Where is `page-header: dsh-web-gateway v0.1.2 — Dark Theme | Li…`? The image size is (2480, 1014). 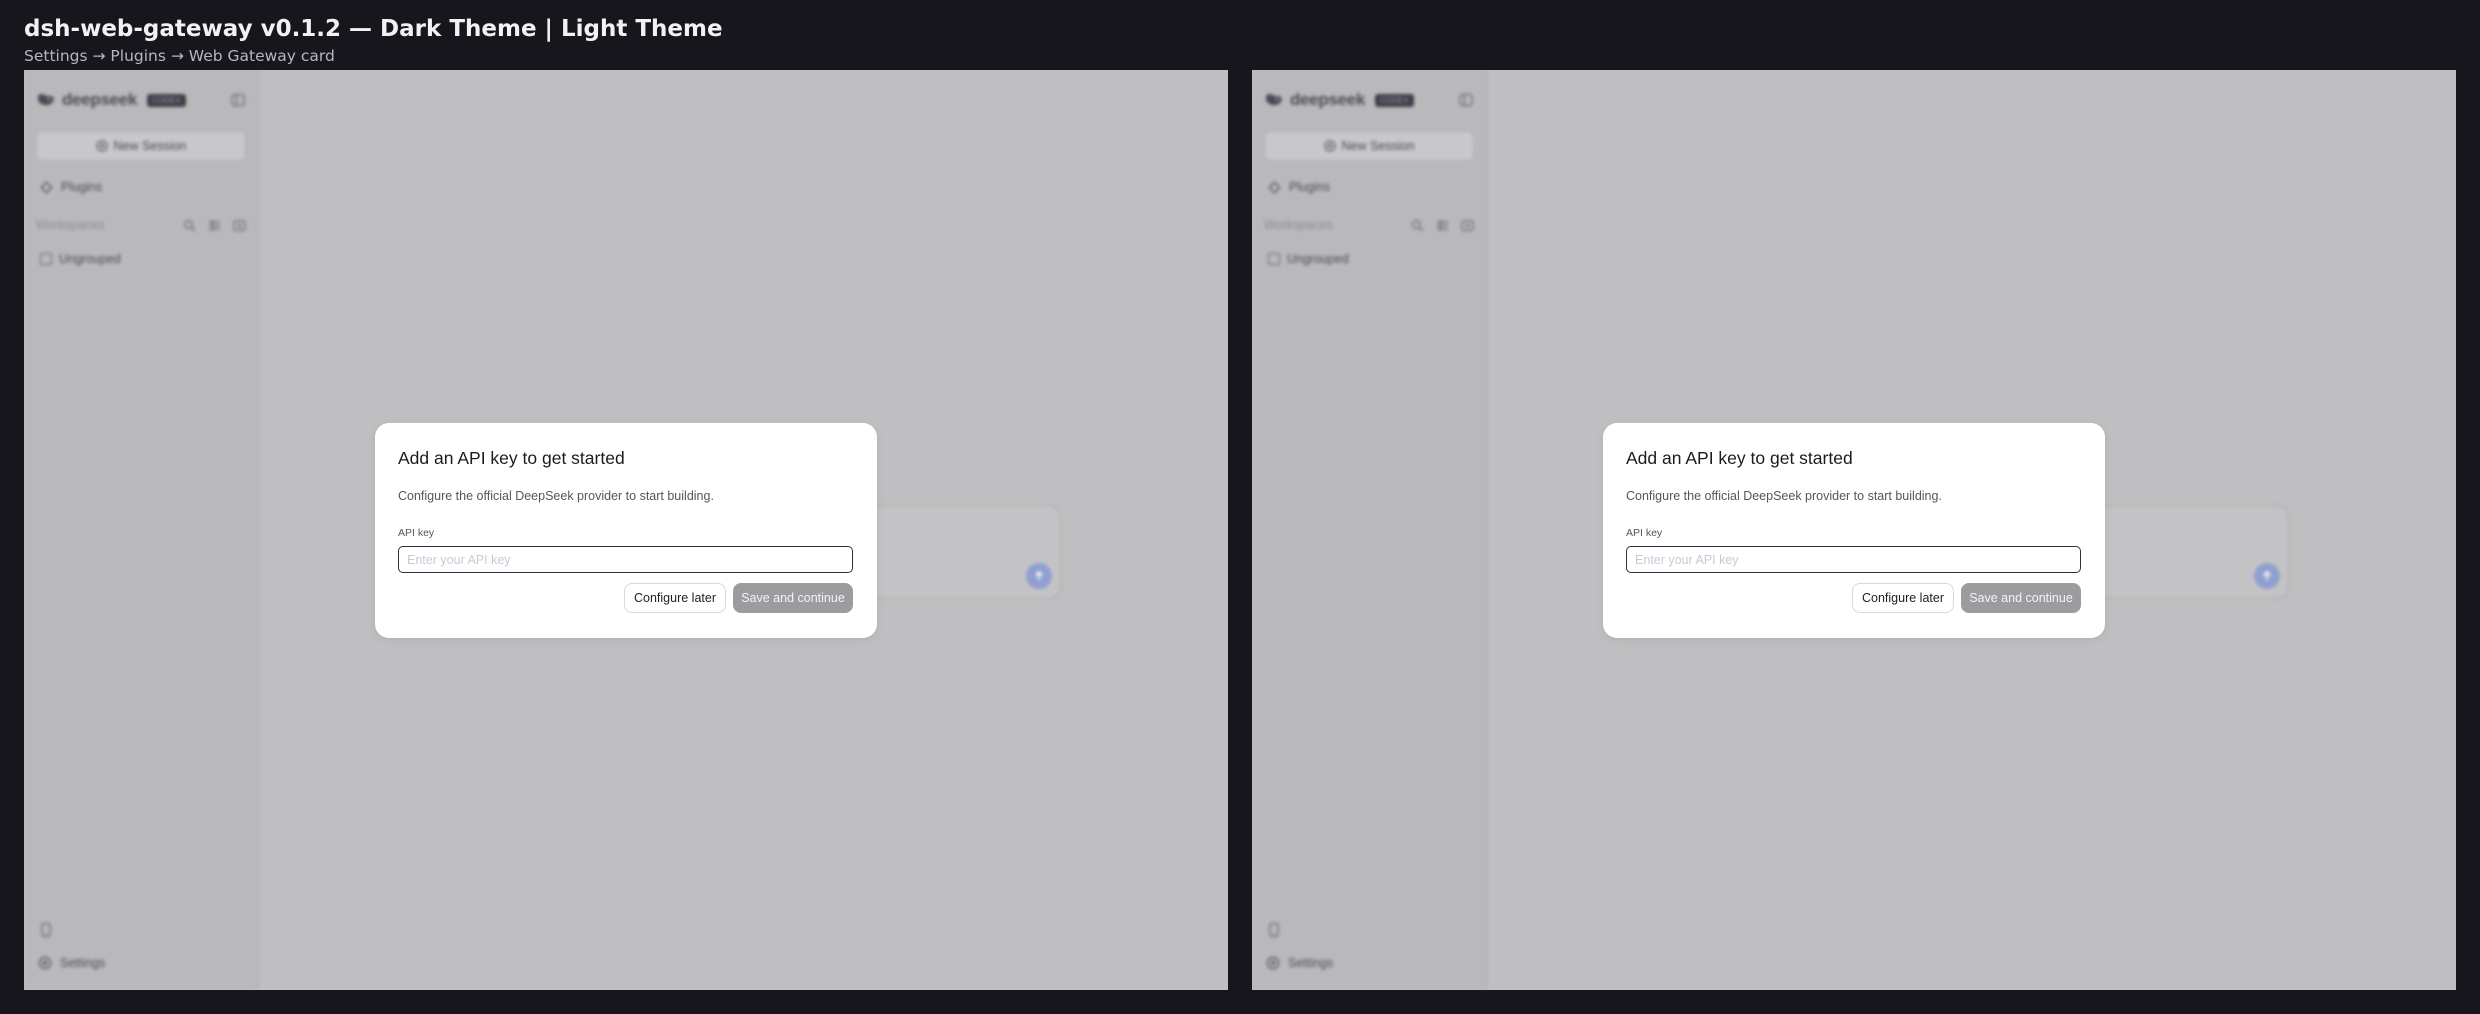 page-header: dsh-web-gateway v0.1.2 — Dark Theme | Li… is located at coordinates (373, 40).